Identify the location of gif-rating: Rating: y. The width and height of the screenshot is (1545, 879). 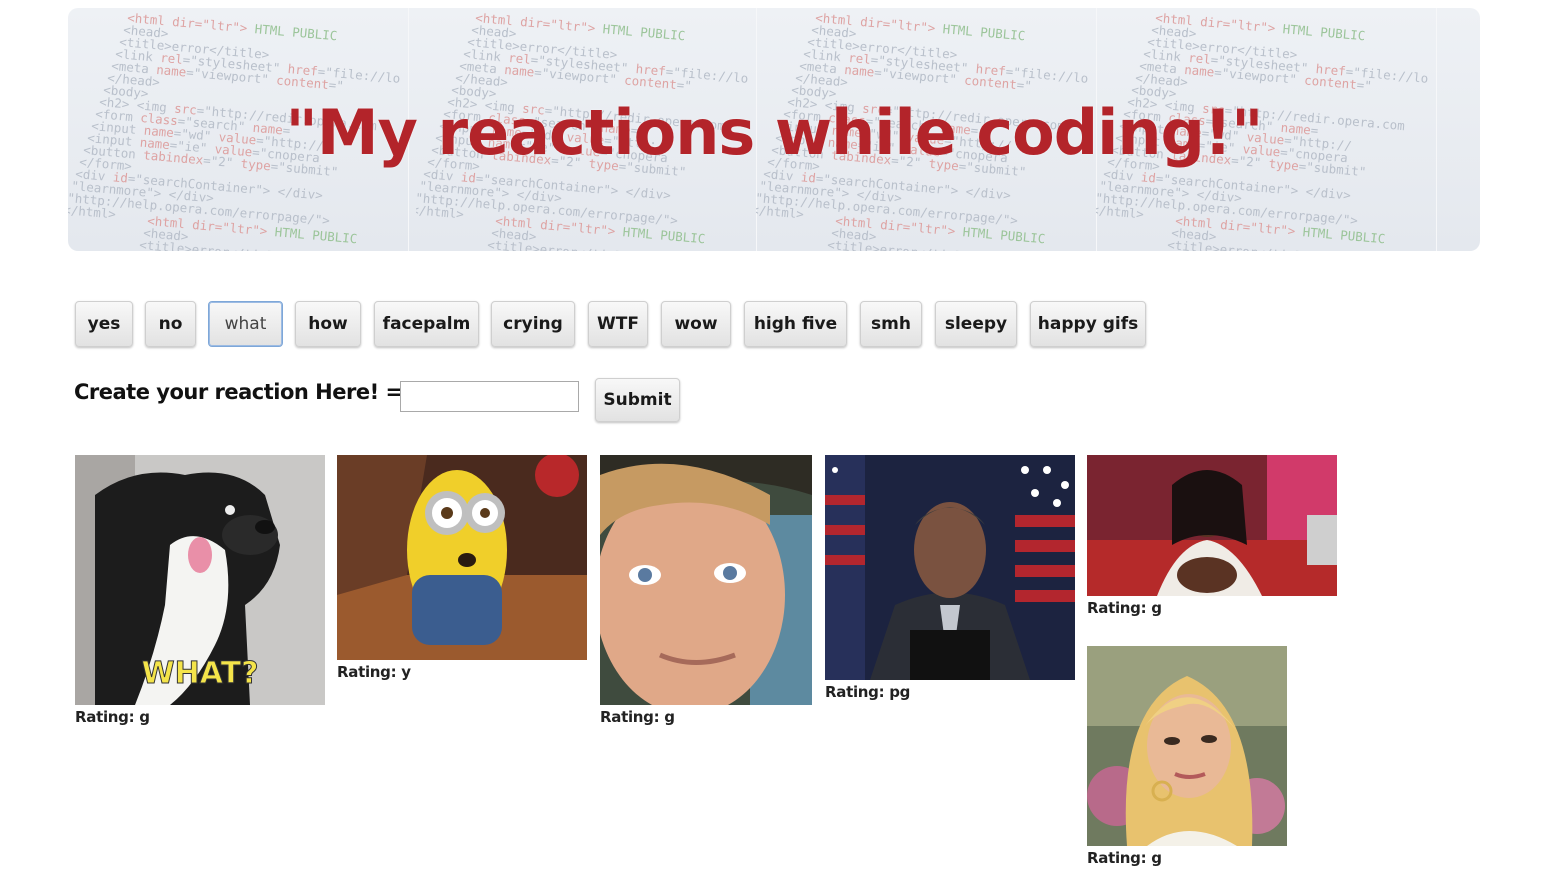
(374, 672).